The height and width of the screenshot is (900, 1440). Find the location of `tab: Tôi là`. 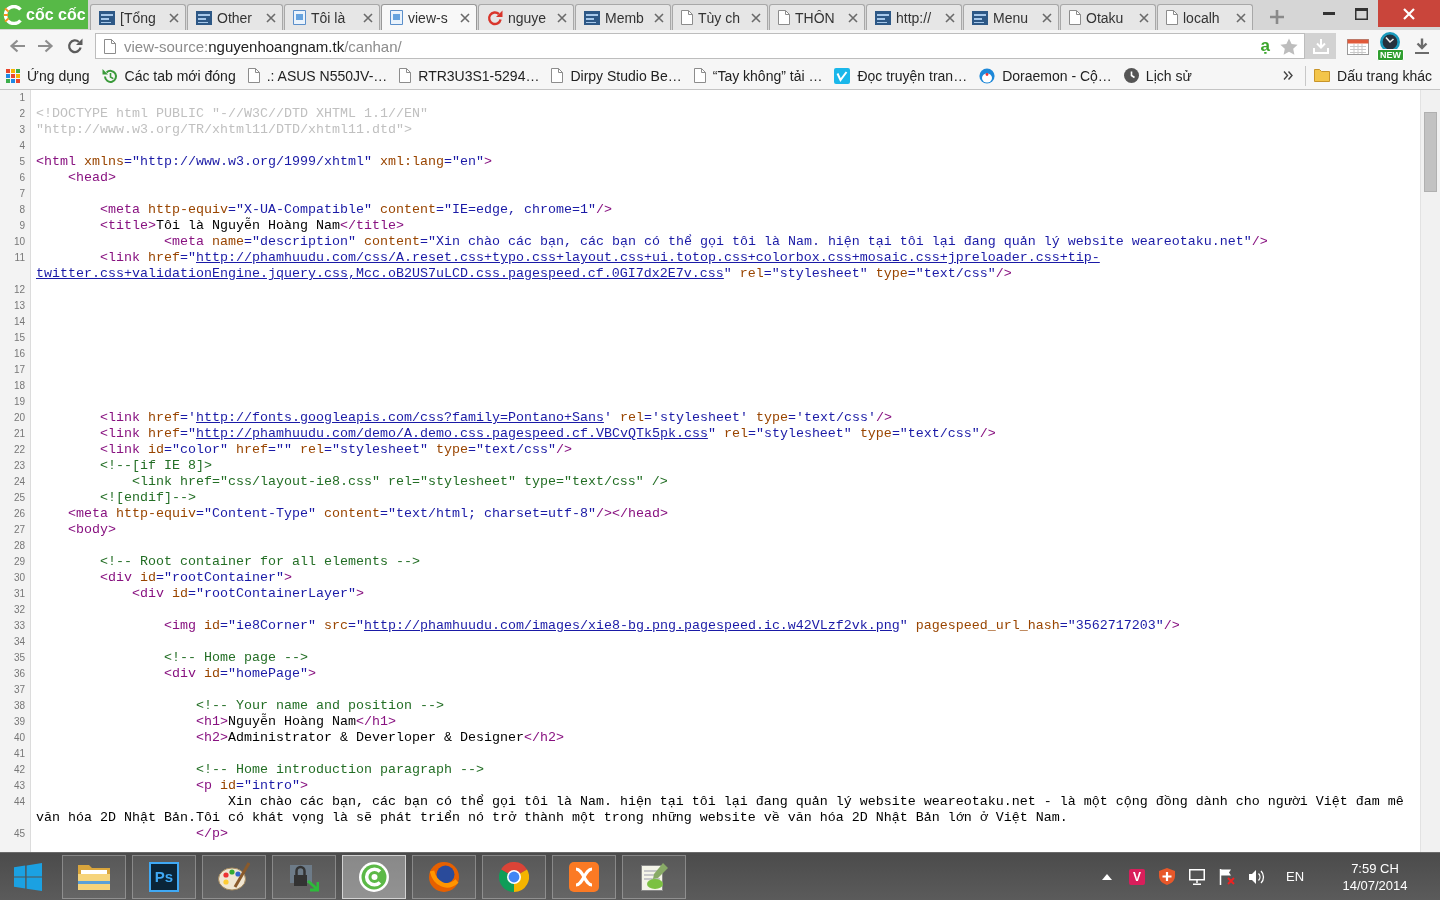

tab: Tôi là is located at coordinates (332, 17).